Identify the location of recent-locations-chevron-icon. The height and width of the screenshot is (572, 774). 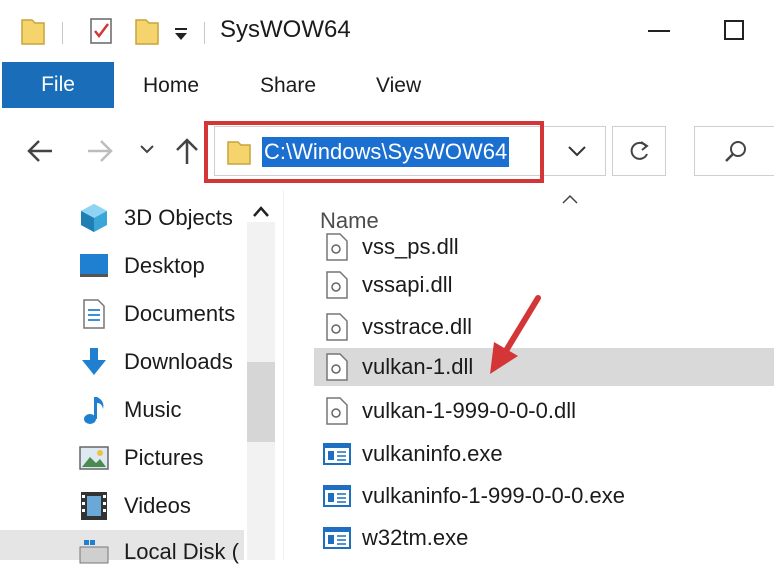
(147, 149).